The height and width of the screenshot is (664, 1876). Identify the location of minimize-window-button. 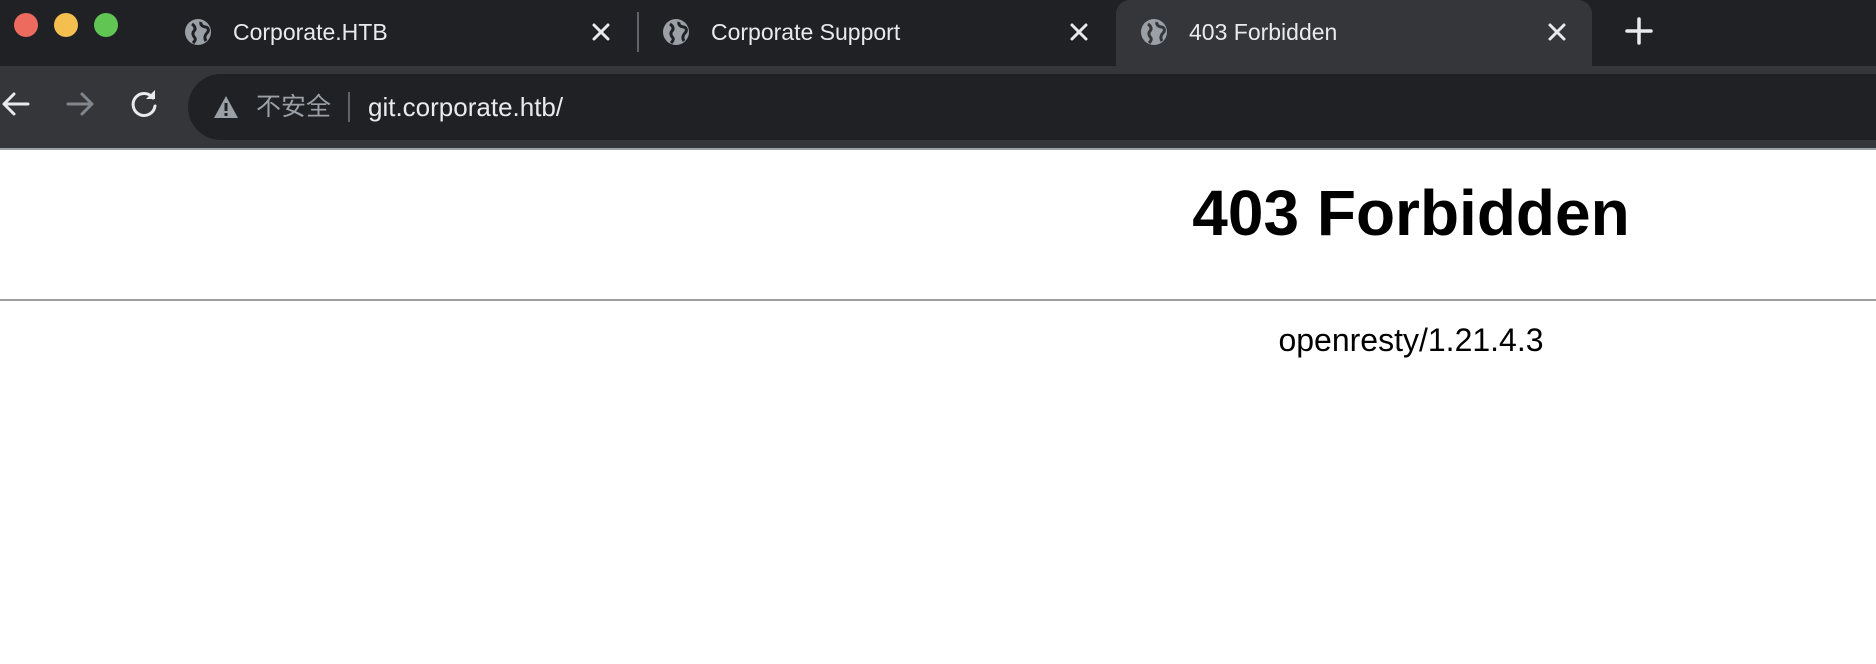
(66, 25).